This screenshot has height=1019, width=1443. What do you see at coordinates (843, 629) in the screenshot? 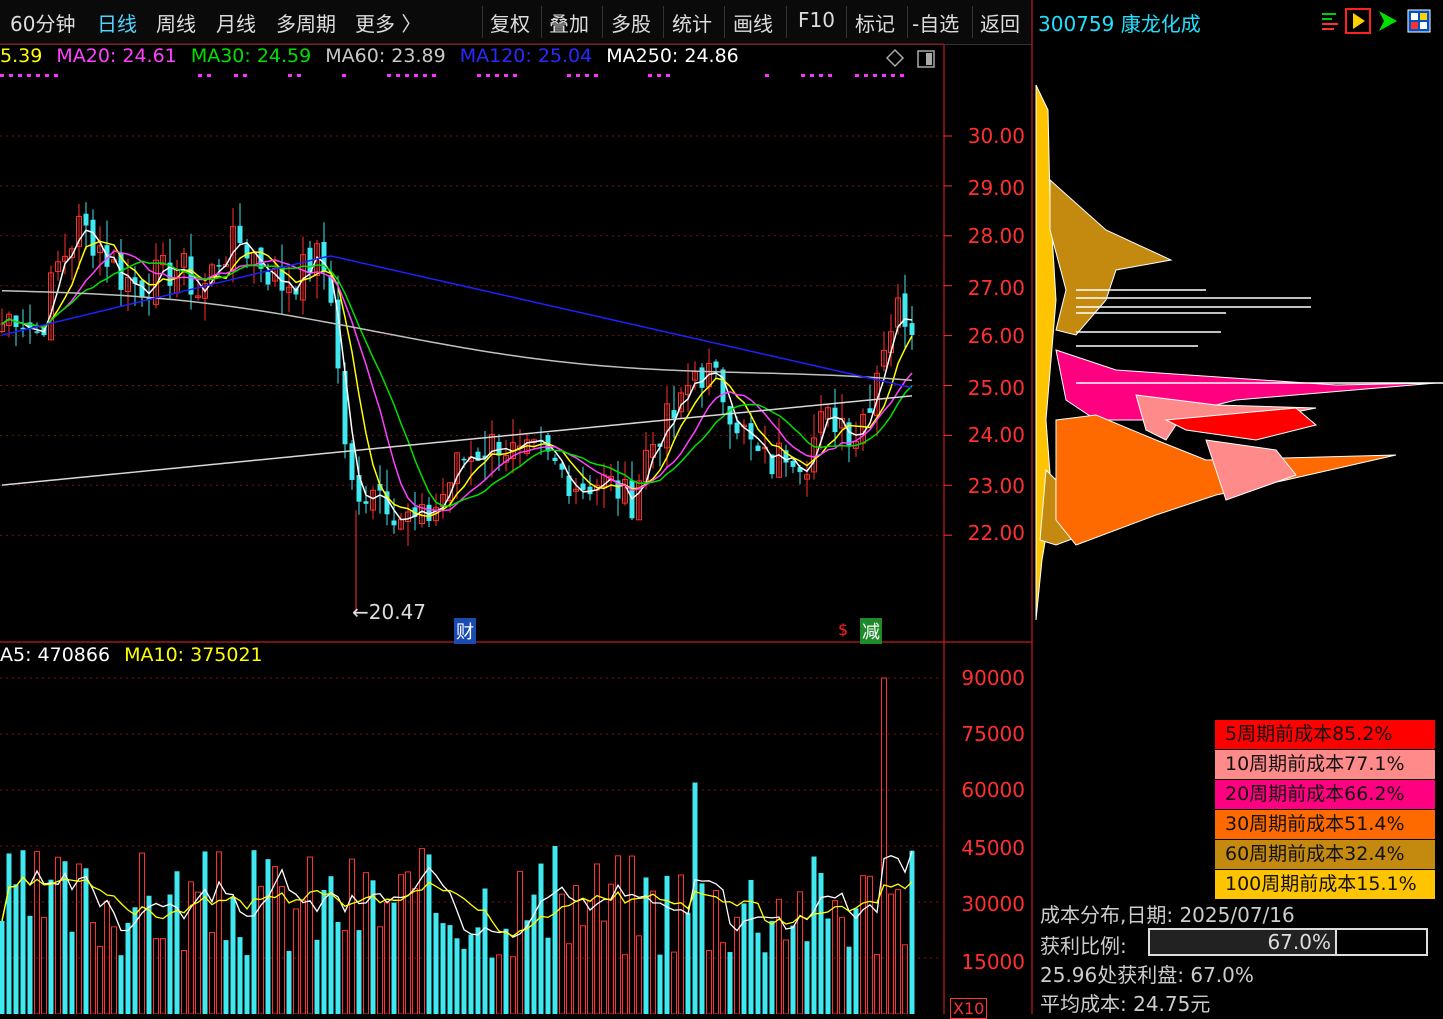
I see `dividend-badge: $` at bounding box center [843, 629].